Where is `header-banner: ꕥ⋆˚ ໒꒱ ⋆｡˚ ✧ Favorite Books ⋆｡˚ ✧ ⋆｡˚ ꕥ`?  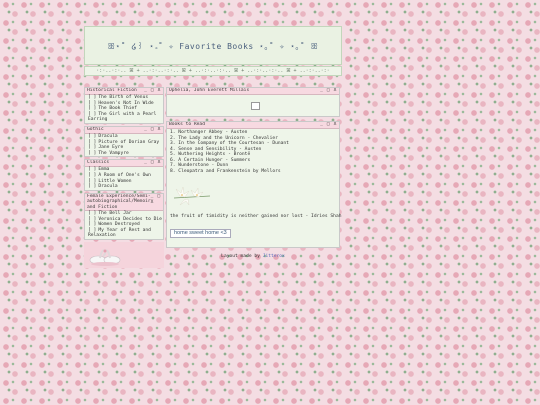 header-banner: ꕥ⋆˚ ໒꒱ ⋆｡˚ ✧ Favorite Books ⋆｡˚ ✧ ⋆｡˚ ꕥ is located at coordinates (213, 45).